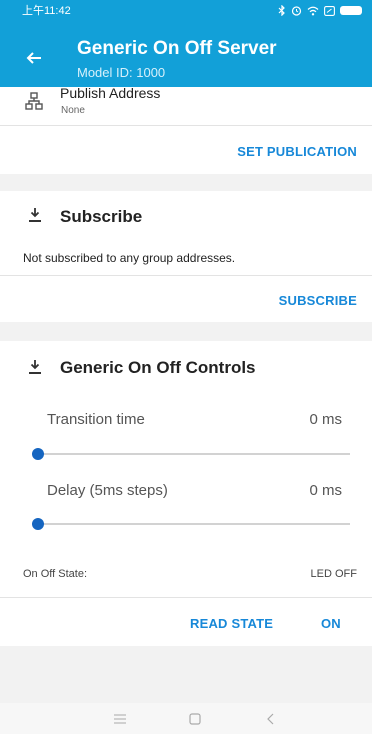 The width and height of the screenshot is (372, 734). What do you see at coordinates (186, 129) in the screenshot?
I see `publication-card: Publish Address None SET PUBLICATION` at bounding box center [186, 129].